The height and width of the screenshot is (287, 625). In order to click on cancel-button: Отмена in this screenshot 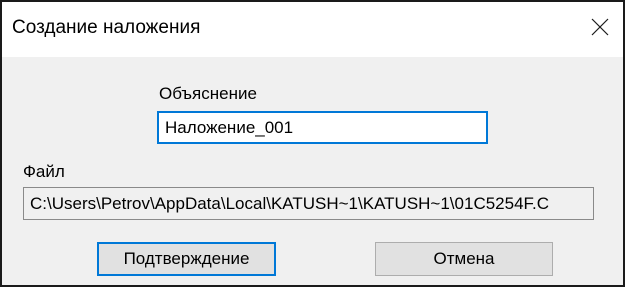, I will do `click(464, 259)`.